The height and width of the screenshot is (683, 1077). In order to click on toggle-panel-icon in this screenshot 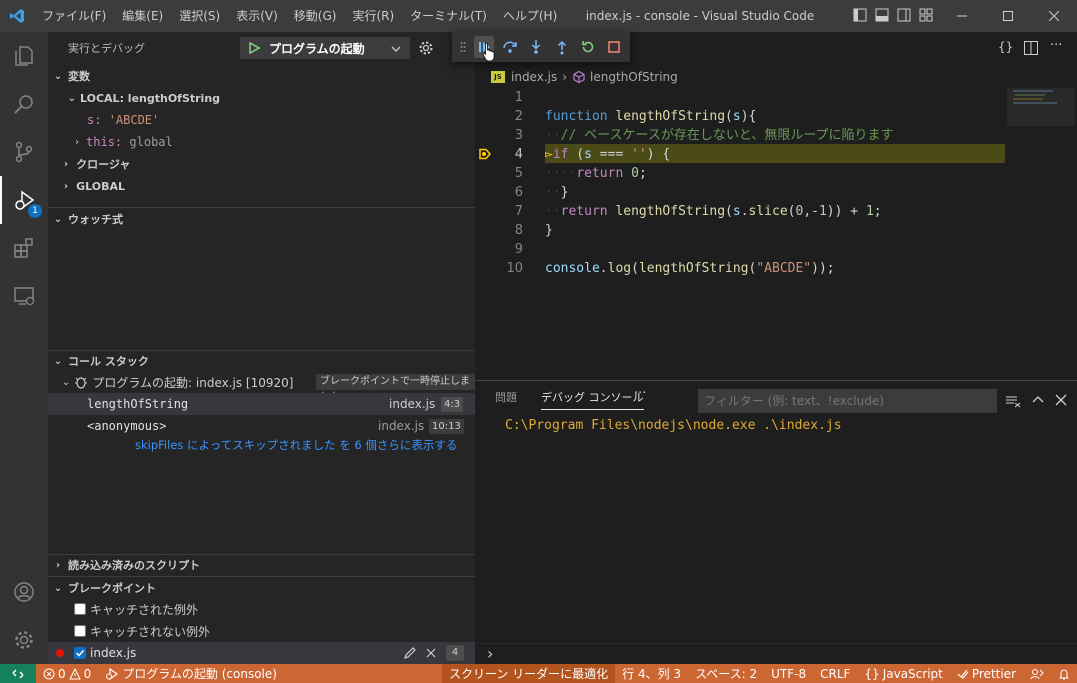, I will do `click(882, 16)`.